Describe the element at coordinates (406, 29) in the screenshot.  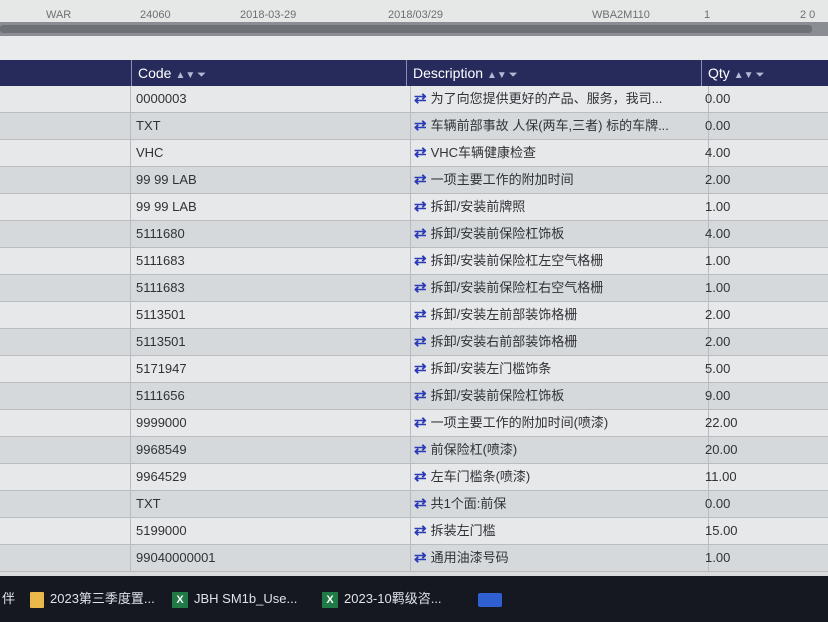
I see `scrollbar-thumb` at that location.